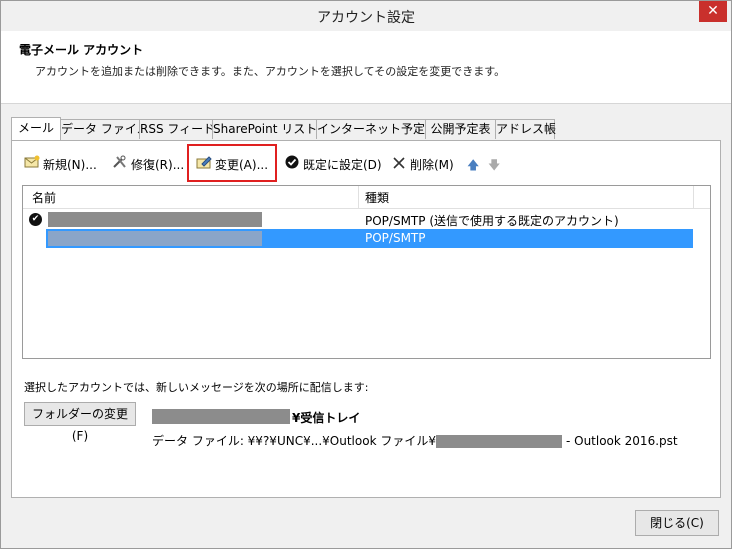 The height and width of the screenshot is (549, 732). What do you see at coordinates (32, 165) in the screenshot?
I see `new-mail-icon` at bounding box center [32, 165].